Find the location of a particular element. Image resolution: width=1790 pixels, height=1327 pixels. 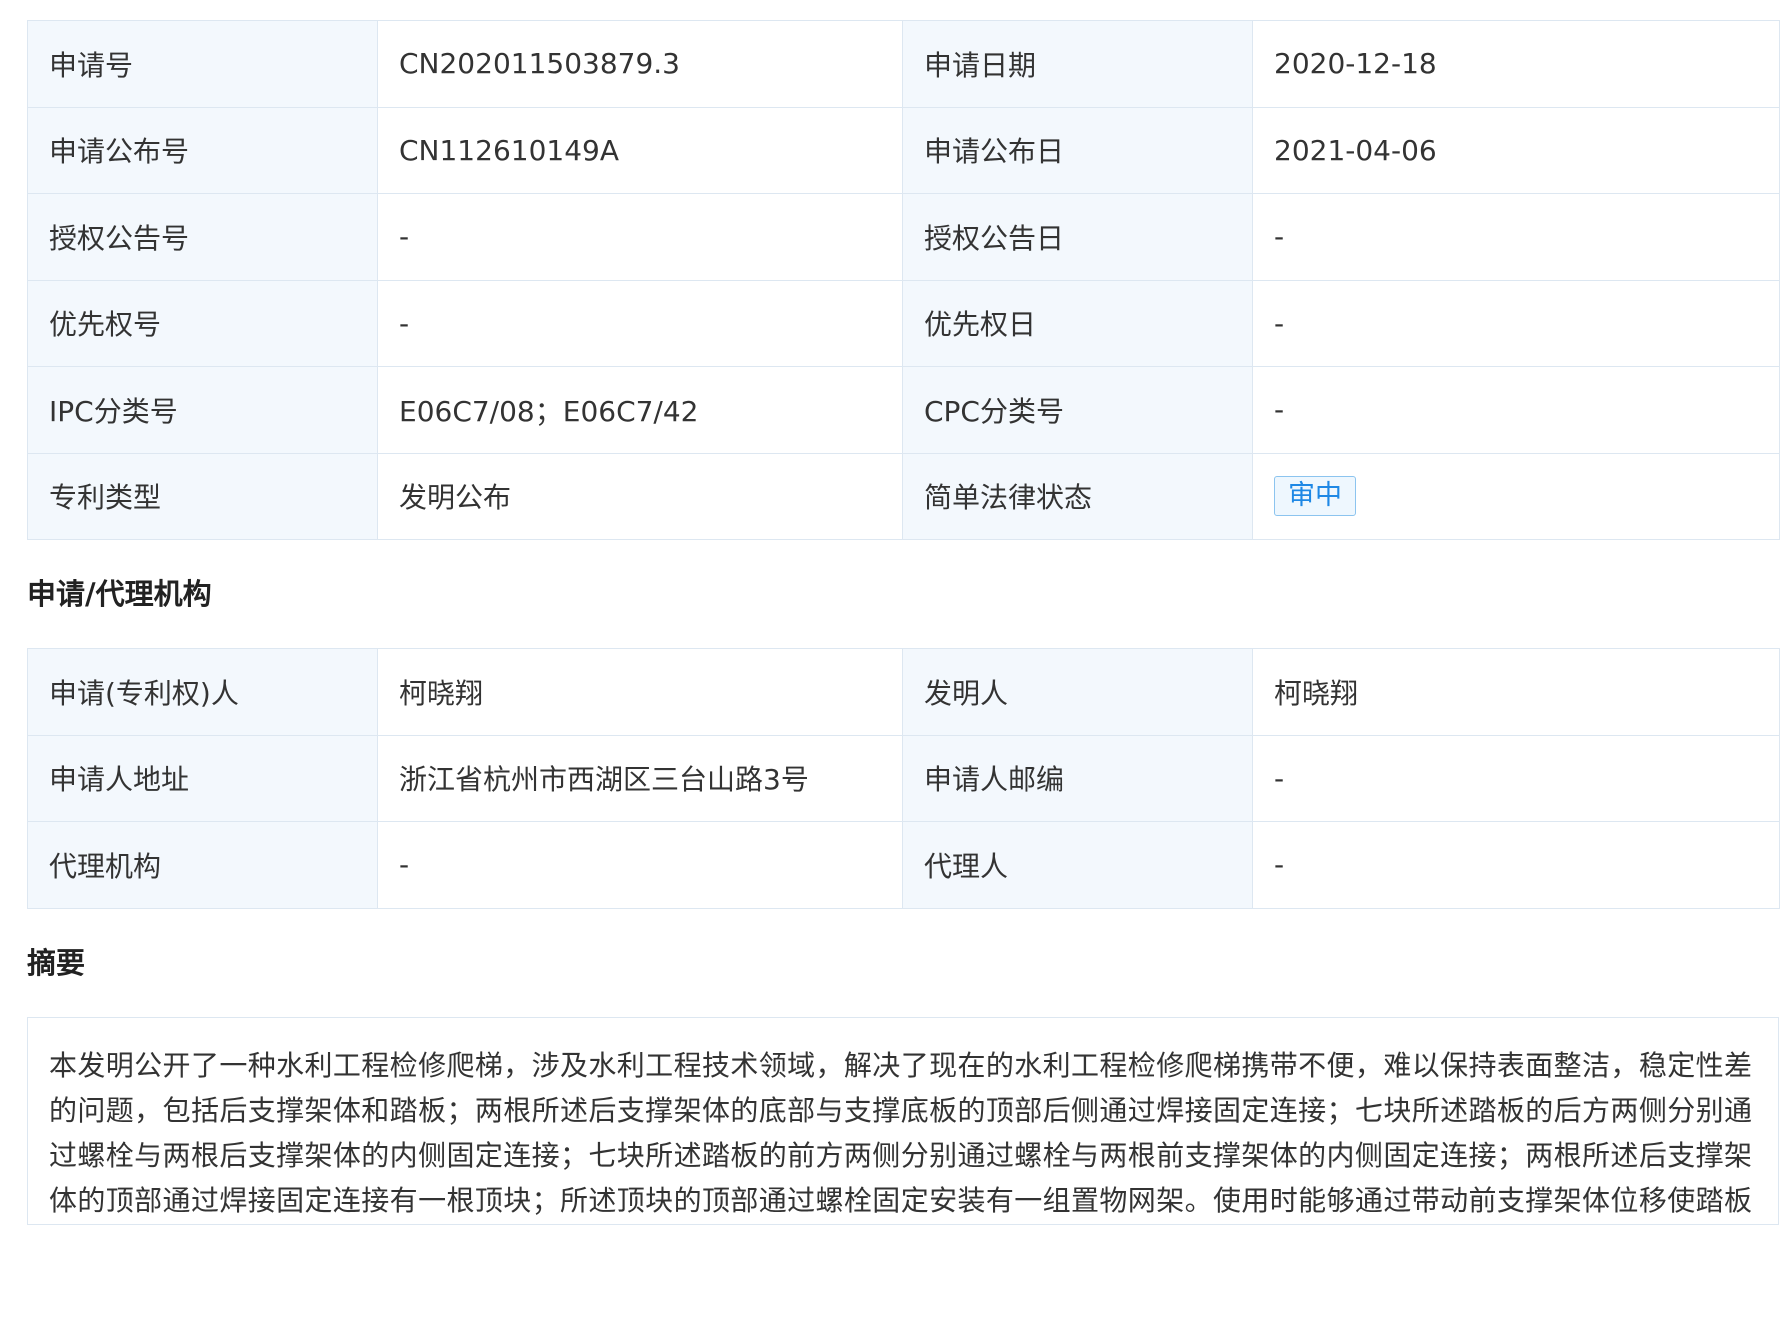

table-row: 授权公告号 - 授权公告日 - is located at coordinates (903, 237).